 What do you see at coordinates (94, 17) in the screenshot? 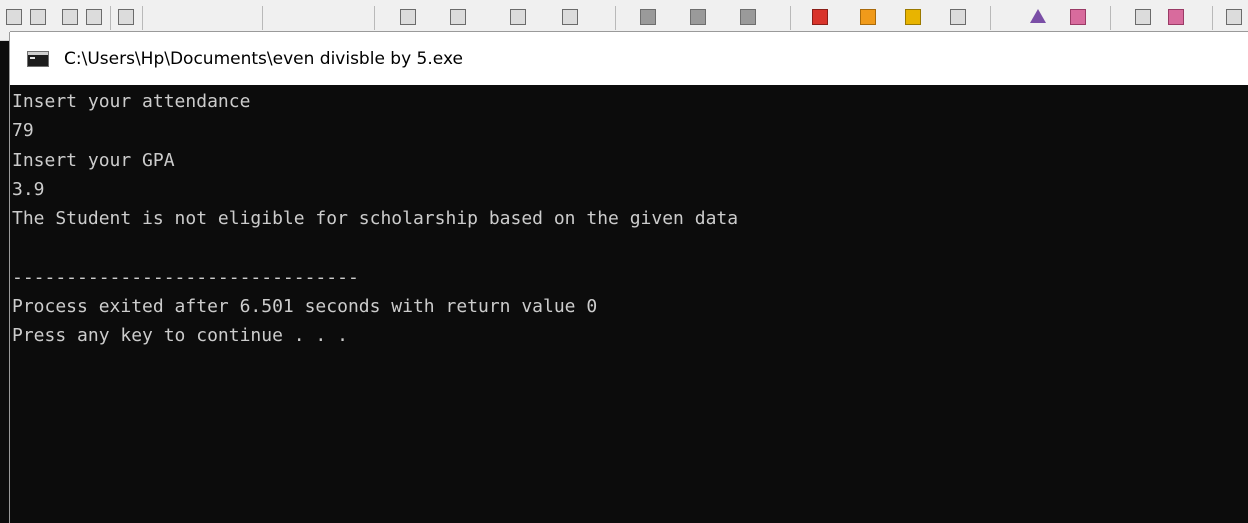
I see `save-all-icon` at bounding box center [94, 17].